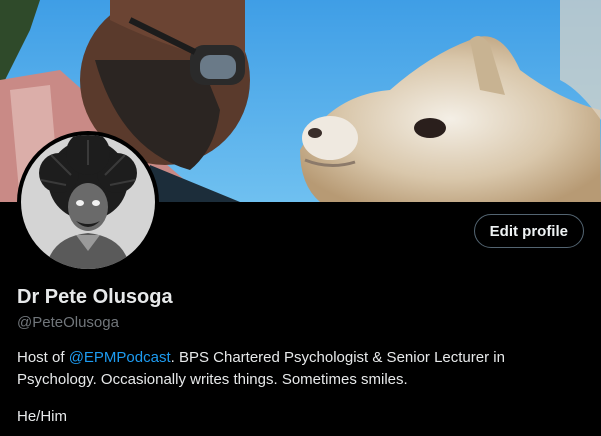  What do you see at coordinates (120, 357) in the screenshot?
I see `bio-mention-link: @EPMPodcast` at bounding box center [120, 357].